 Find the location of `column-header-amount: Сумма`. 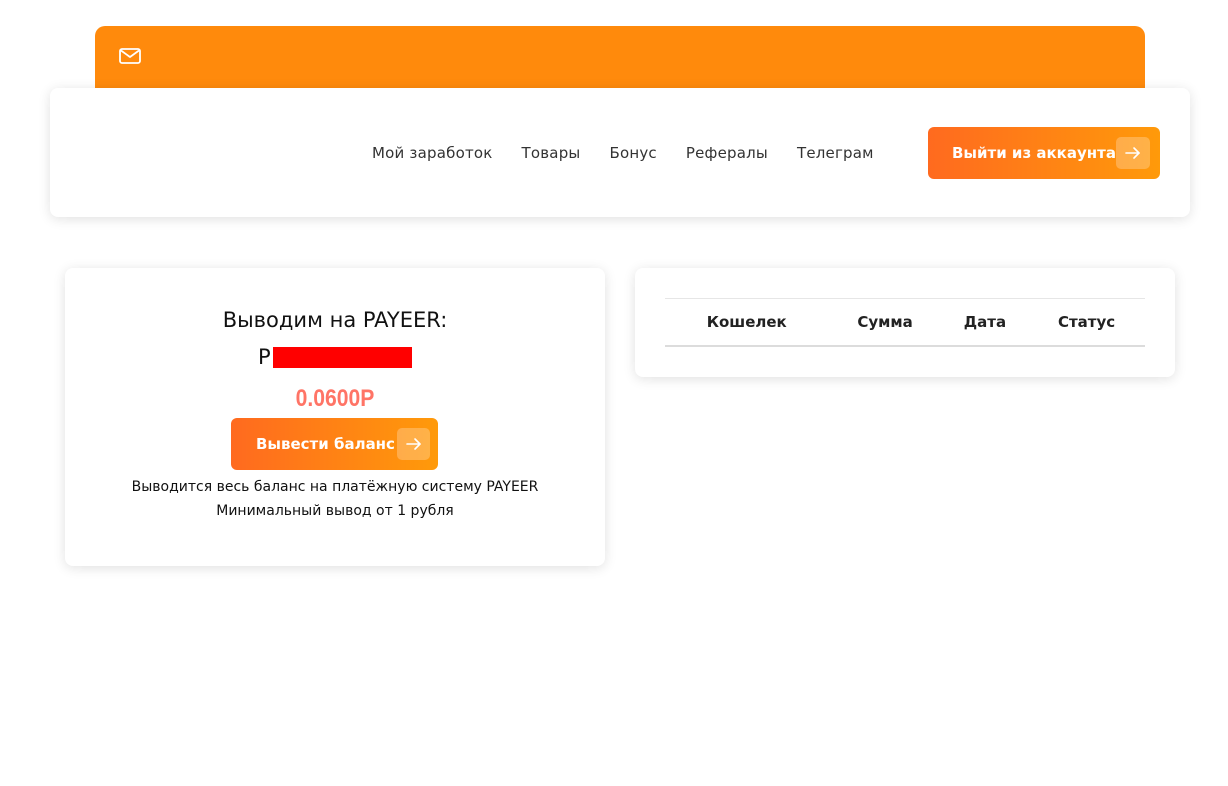

column-header-amount: Сумма is located at coordinates (885, 322).